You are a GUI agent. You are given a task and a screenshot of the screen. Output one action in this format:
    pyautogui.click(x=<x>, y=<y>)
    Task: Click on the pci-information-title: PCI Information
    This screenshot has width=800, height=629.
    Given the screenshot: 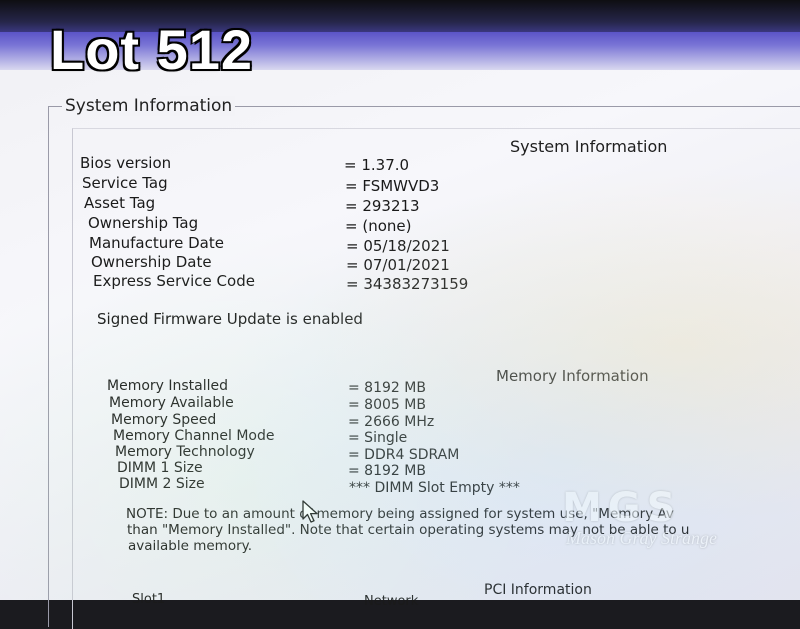 What is the action you would take?
    pyautogui.click(x=538, y=590)
    